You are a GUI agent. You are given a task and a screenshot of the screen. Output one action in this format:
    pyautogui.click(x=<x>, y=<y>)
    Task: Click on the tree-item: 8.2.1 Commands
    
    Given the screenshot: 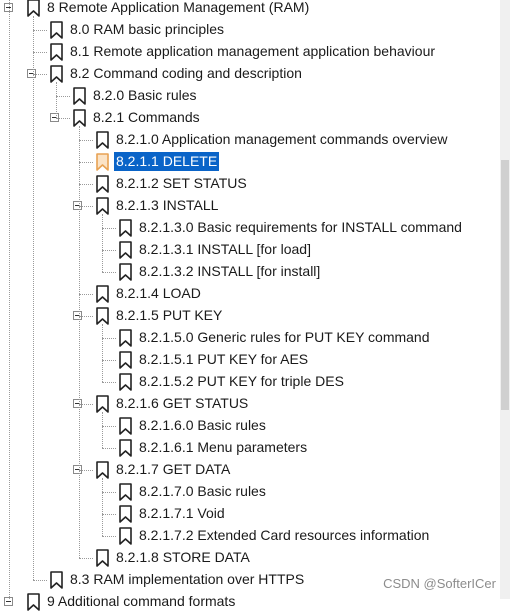 What is the action you would take?
    pyautogui.click(x=250, y=118)
    